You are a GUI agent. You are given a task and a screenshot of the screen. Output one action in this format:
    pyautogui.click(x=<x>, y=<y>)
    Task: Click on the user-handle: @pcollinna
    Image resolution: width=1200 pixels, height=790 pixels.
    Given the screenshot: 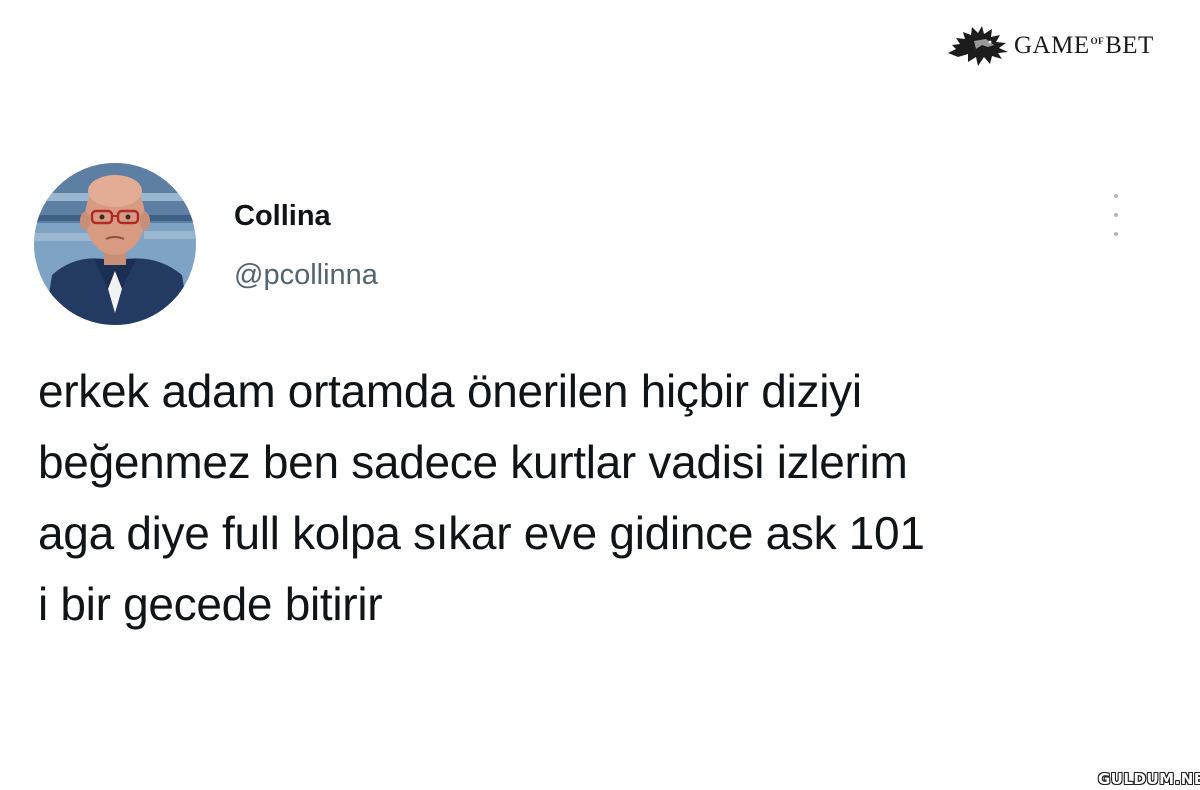 What is the action you would take?
    pyautogui.click(x=306, y=275)
    